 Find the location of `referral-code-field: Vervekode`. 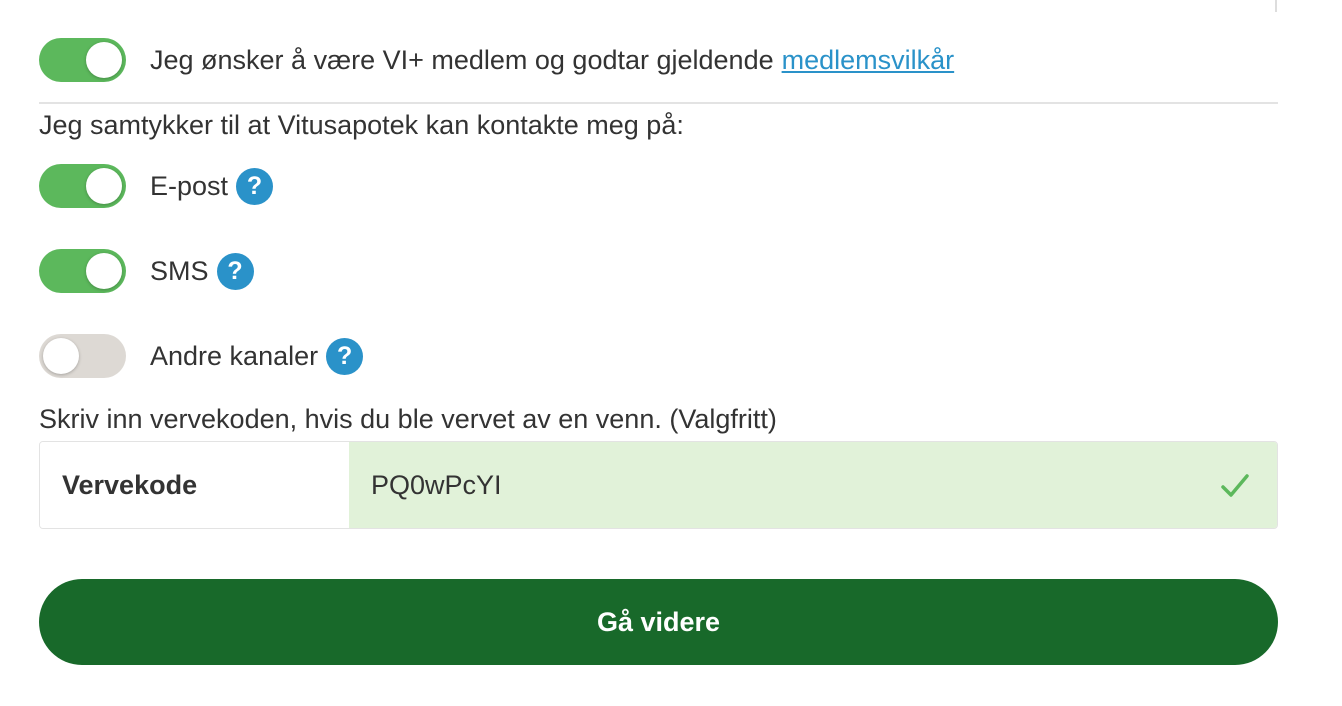

referral-code-field: Vervekode is located at coordinates (658, 485).